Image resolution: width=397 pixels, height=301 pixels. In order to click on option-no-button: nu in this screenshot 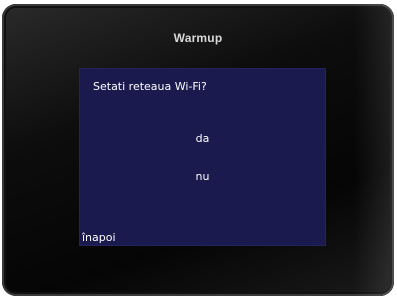, I will do `click(202, 176)`.